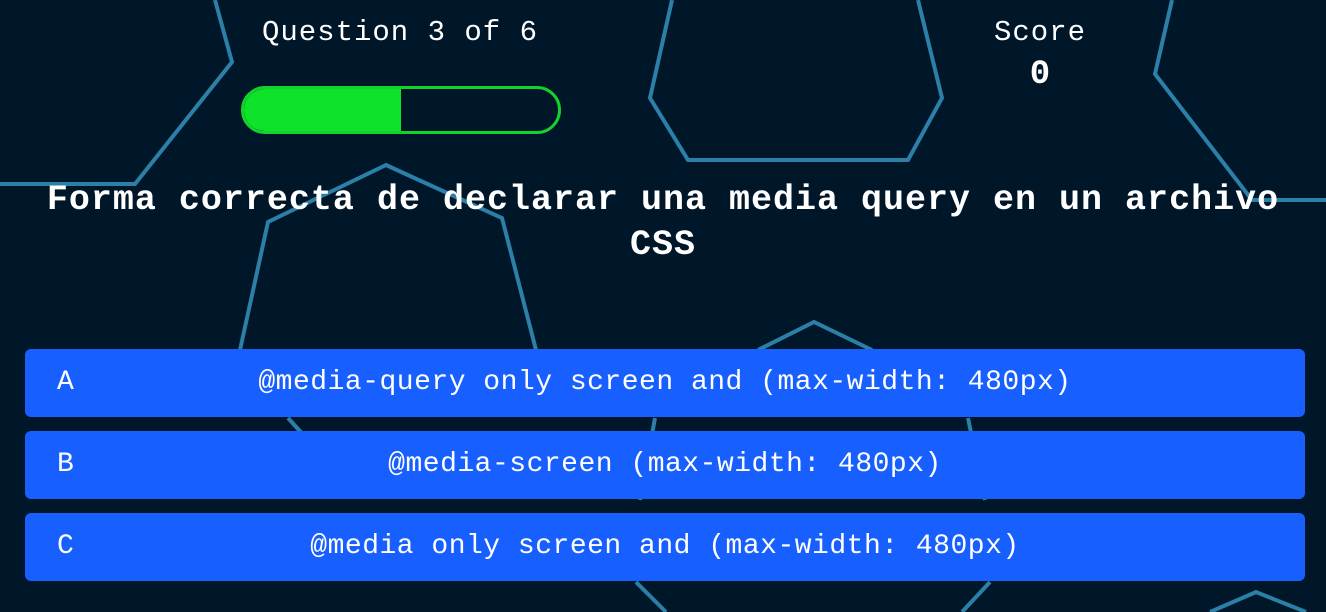  What do you see at coordinates (322, 110) in the screenshot?
I see `progress-bar-fill` at bounding box center [322, 110].